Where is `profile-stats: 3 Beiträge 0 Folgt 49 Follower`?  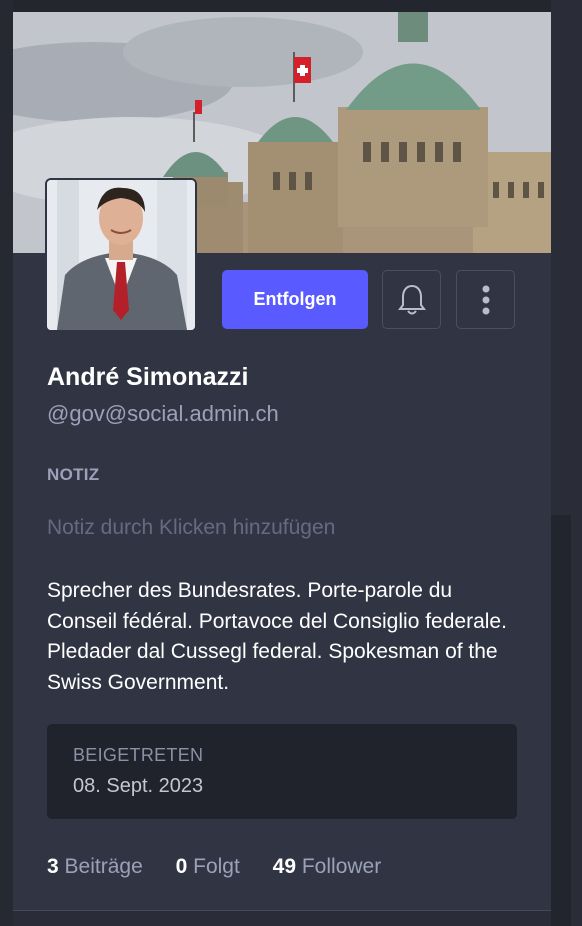
profile-stats: 3 Beiträge 0 Folgt 49 Follower is located at coordinates (227, 867).